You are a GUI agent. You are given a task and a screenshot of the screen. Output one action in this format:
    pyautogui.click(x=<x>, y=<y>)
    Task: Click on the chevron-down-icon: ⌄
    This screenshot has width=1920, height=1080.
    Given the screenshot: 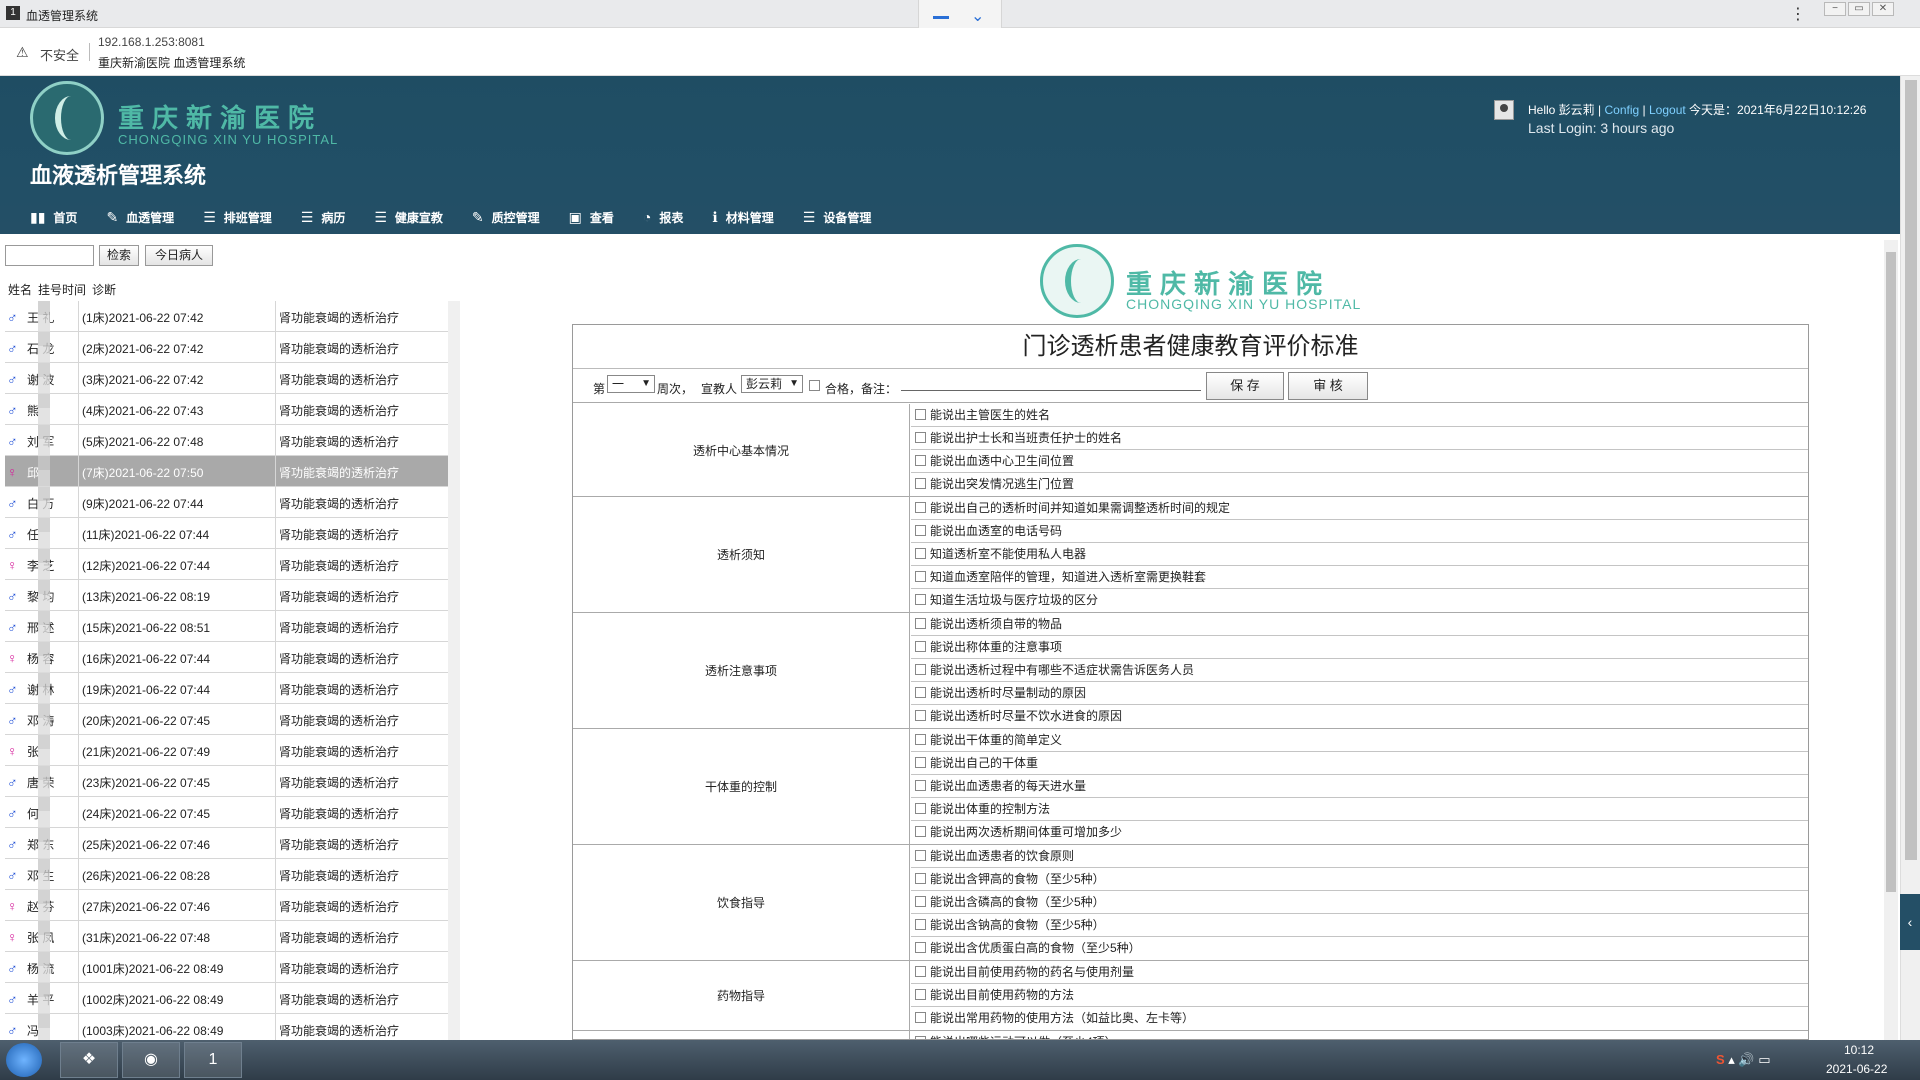 What is the action you would take?
    pyautogui.click(x=977, y=16)
    